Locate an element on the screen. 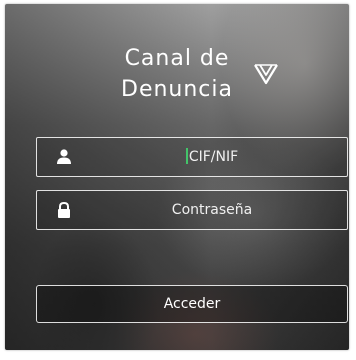  app-title-line2: Denuncia is located at coordinates (177, 89).